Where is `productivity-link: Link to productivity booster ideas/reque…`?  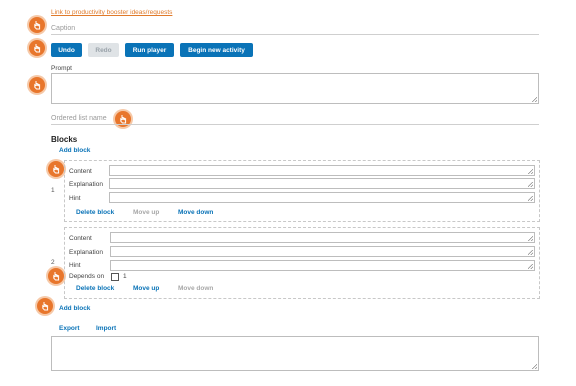
productivity-link: Link to productivity booster ideas/reque… is located at coordinates (111, 12).